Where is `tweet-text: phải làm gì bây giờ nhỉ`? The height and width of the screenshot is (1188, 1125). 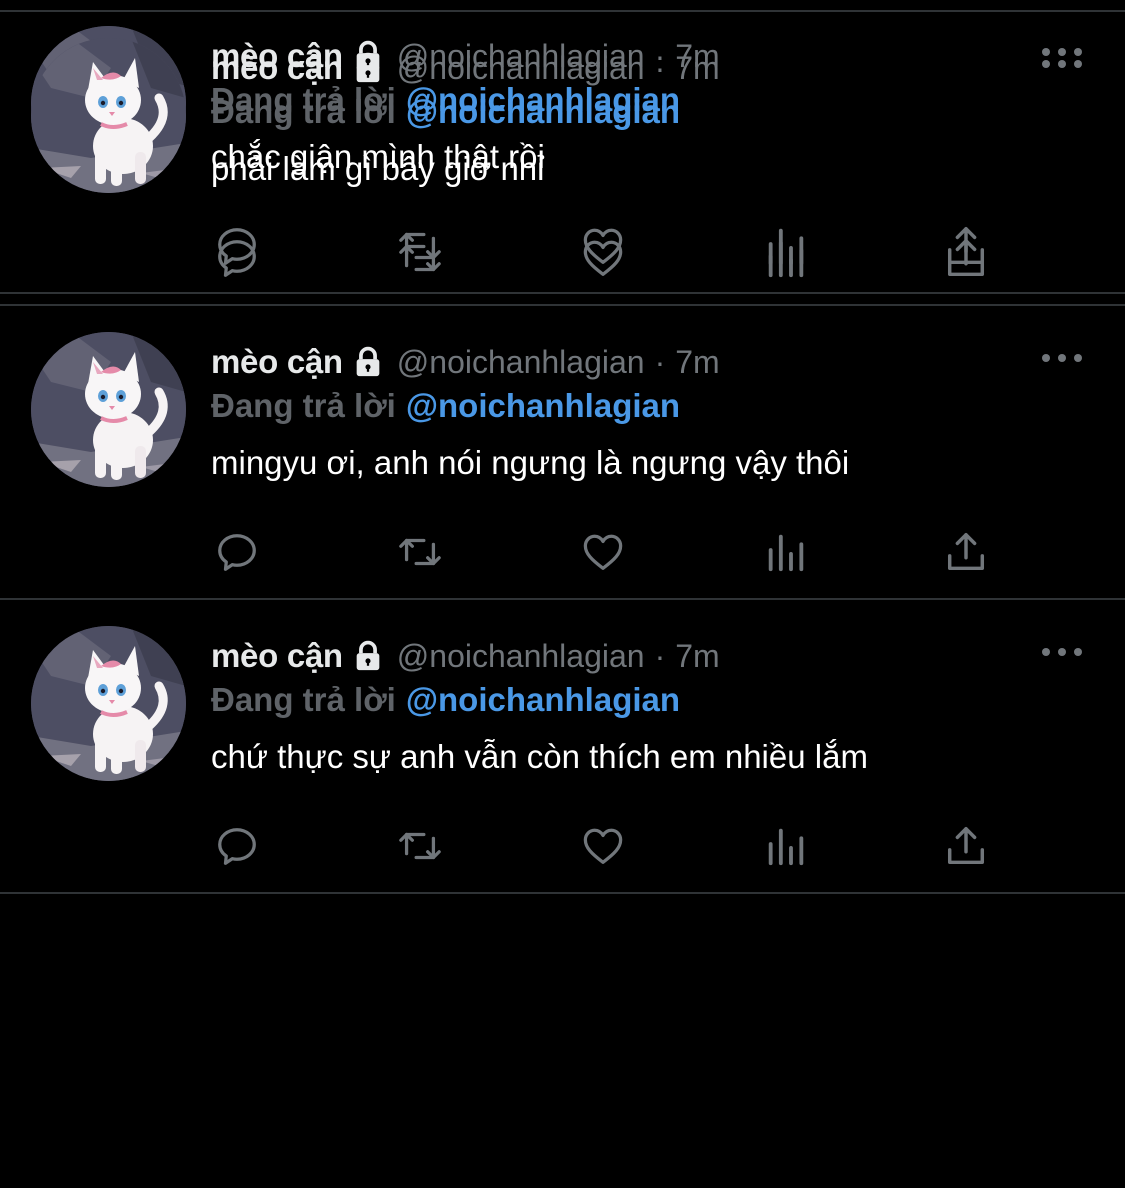
tweet-text: phải làm gì bây giờ nhỉ is located at coordinates (378, 168).